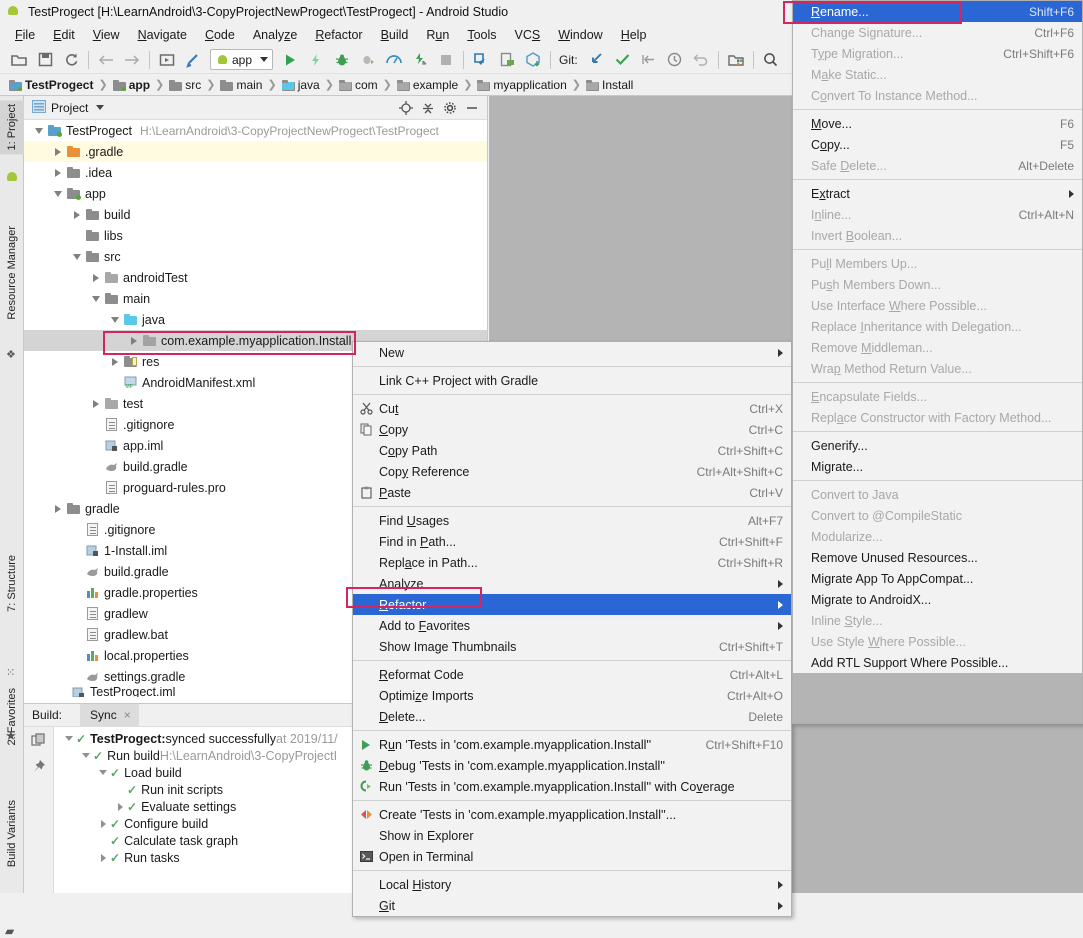  What do you see at coordinates (39, 810) in the screenshot?
I see `build-panel-side-buttons` at bounding box center [39, 810].